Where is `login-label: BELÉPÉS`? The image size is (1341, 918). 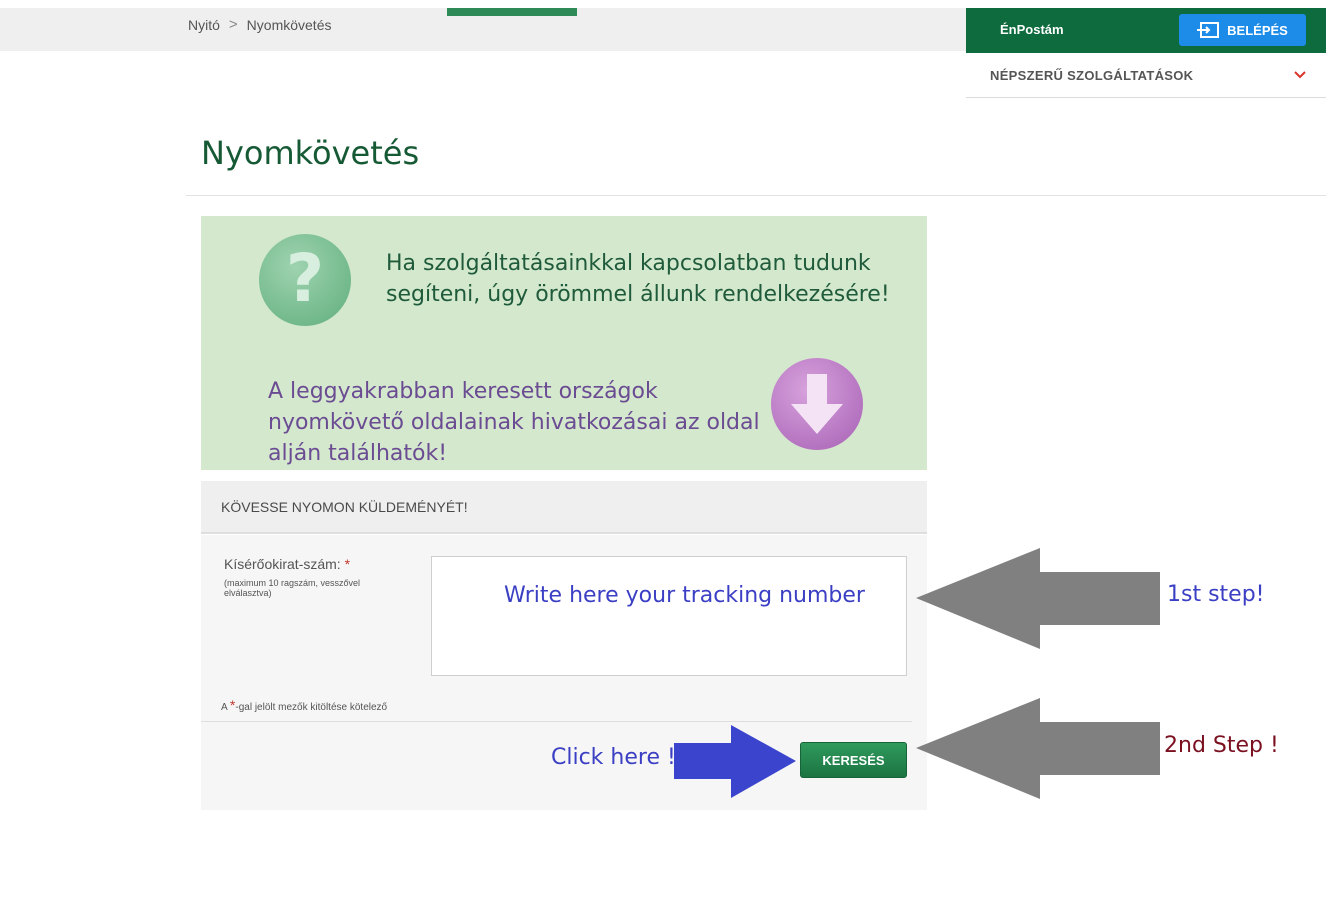 login-label: BELÉPÉS is located at coordinates (1257, 30).